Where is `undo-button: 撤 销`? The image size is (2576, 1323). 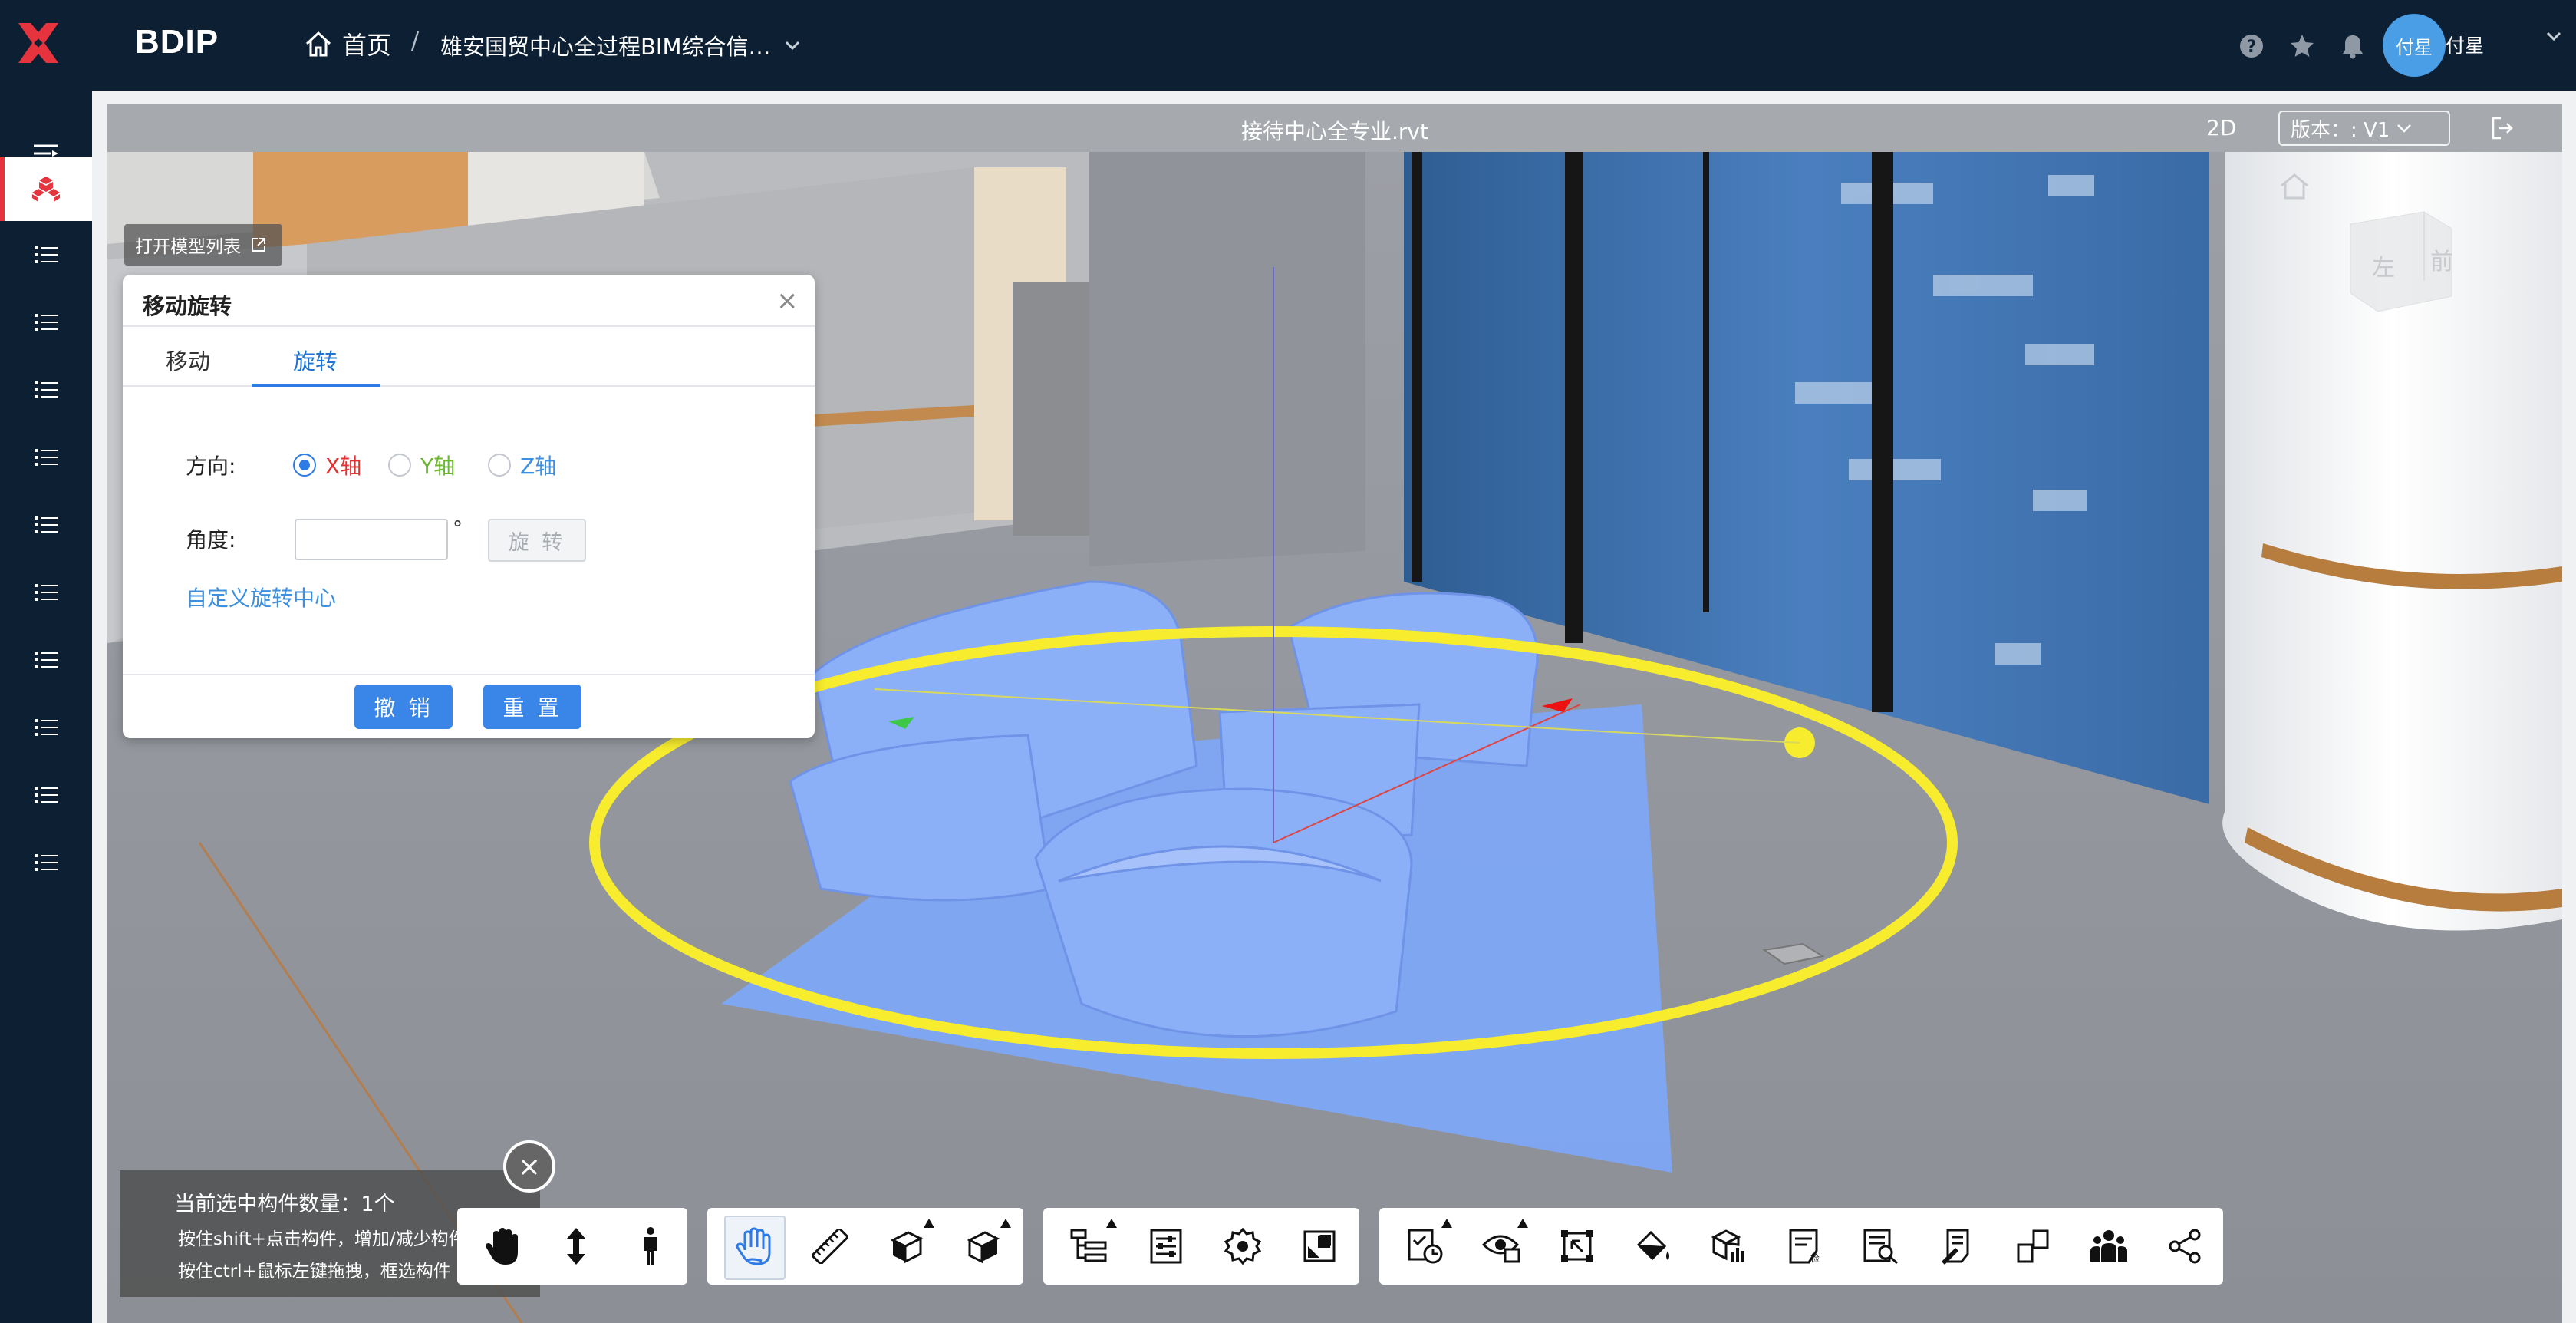
undo-button: 撤 销 is located at coordinates (403, 707).